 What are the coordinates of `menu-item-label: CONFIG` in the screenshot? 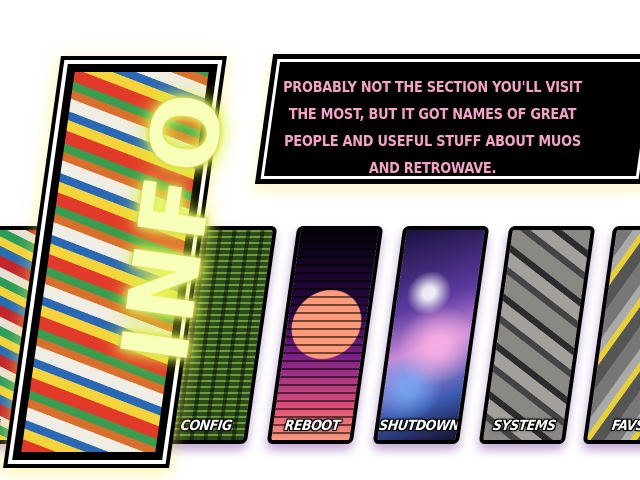 It's located at (206, 426).